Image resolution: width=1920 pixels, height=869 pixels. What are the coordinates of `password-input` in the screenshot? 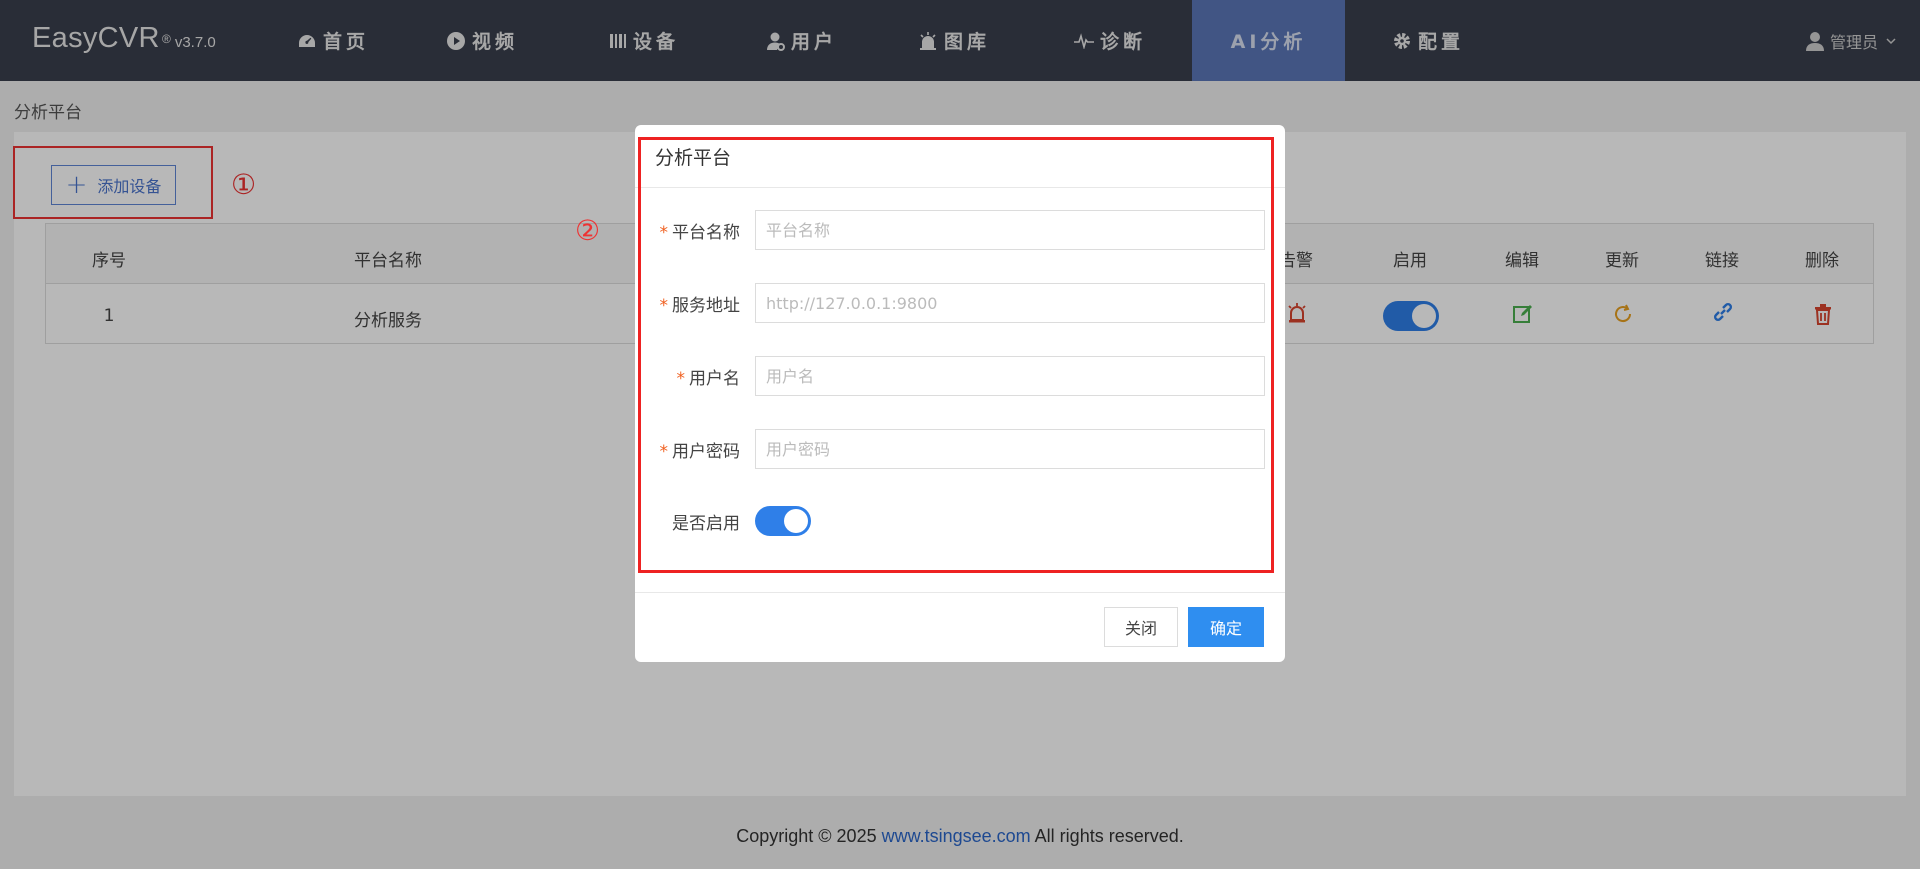 It's located at (1010, 449).